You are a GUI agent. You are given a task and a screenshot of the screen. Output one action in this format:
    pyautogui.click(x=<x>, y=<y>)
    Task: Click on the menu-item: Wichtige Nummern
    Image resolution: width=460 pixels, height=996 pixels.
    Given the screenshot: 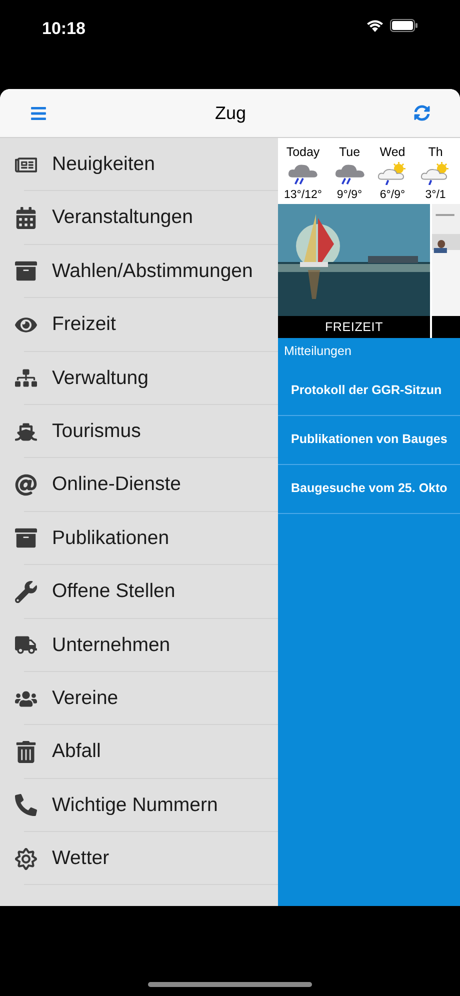 What is the action you would take?
    pyautogui.click(x=139, y=805)
    